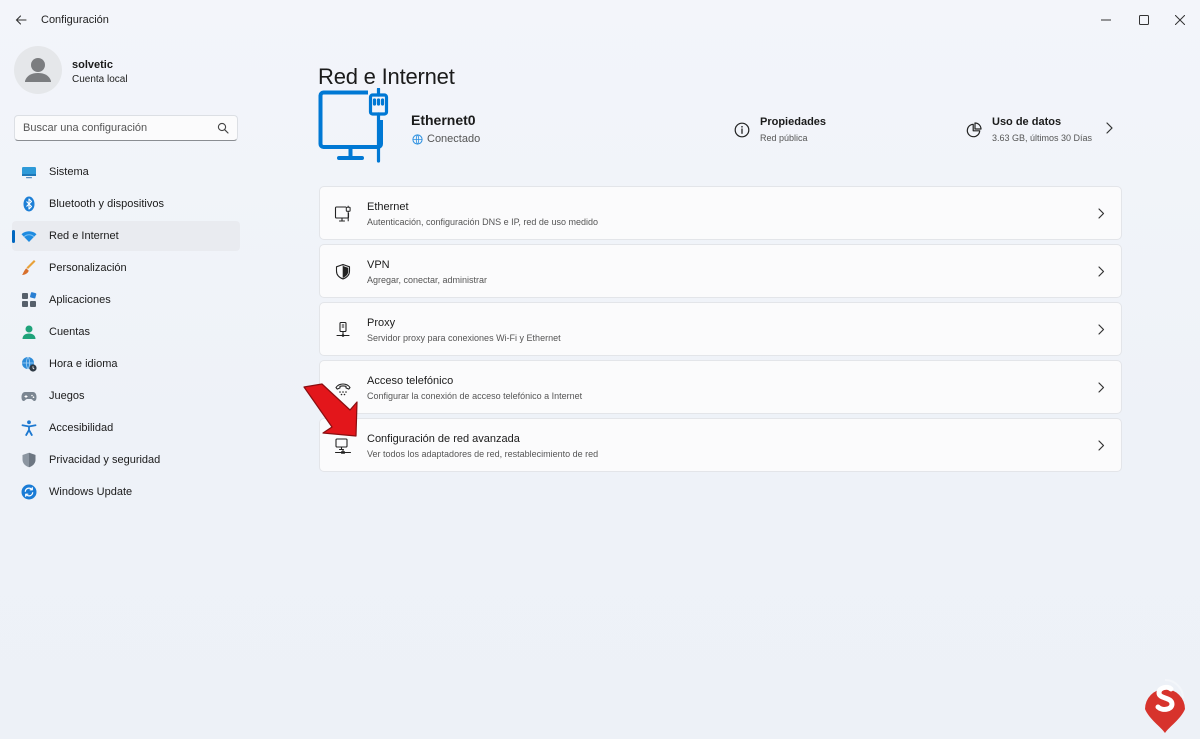 This screenshot has width=1200, height=739. What do you see at coordinates (29, 173) in the screenshot?
I see `monitor-icon` at bounding box center [29, 173].